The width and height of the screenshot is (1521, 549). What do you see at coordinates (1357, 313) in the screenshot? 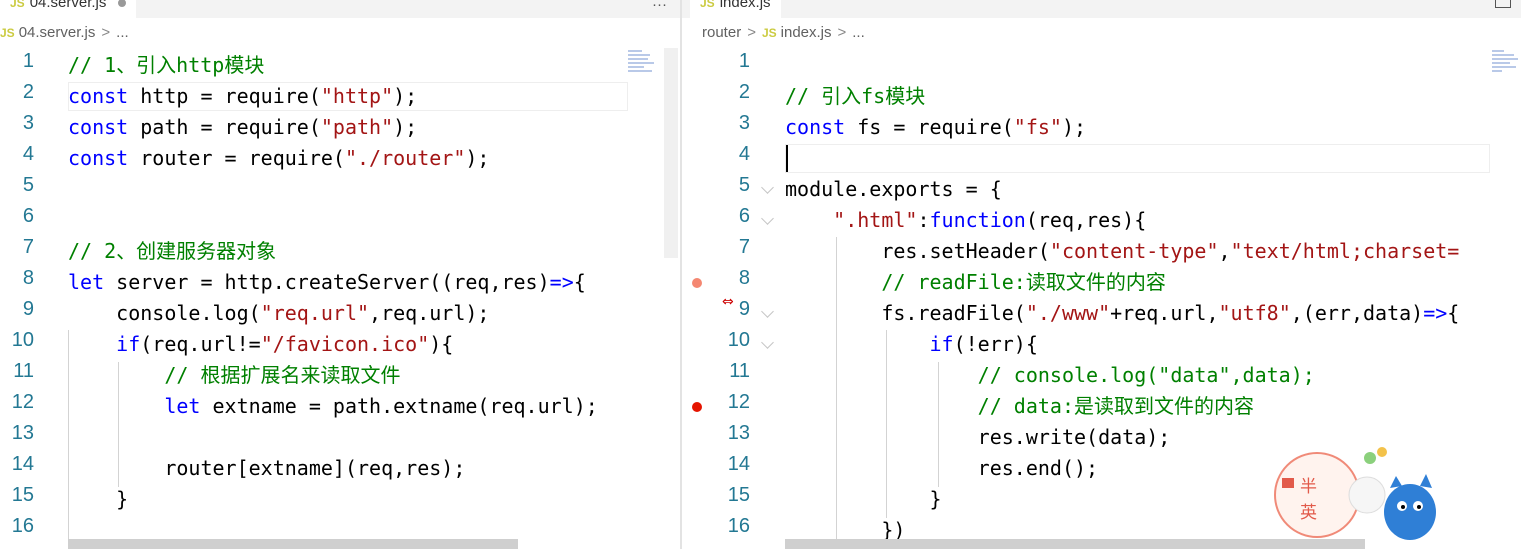
I see `code-token: ,(err,data)` at bounding box center [1357, 313].